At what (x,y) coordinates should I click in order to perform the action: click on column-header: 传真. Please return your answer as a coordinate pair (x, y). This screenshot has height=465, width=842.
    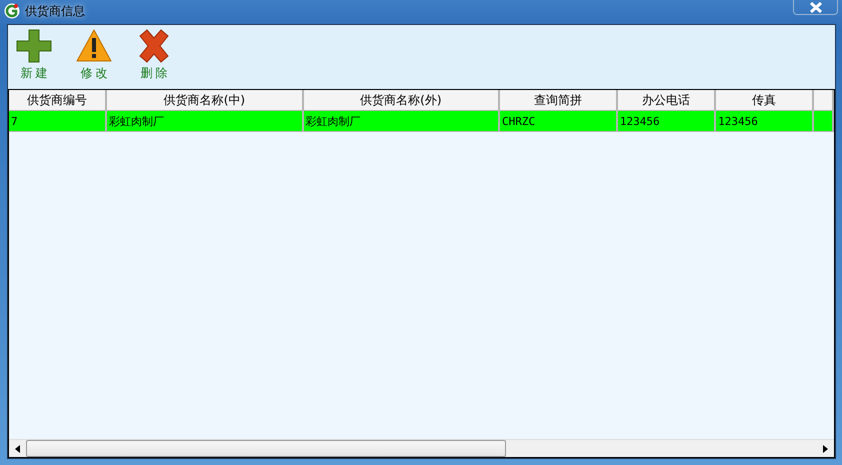
    Looking at the image, I should click on (765, 100).